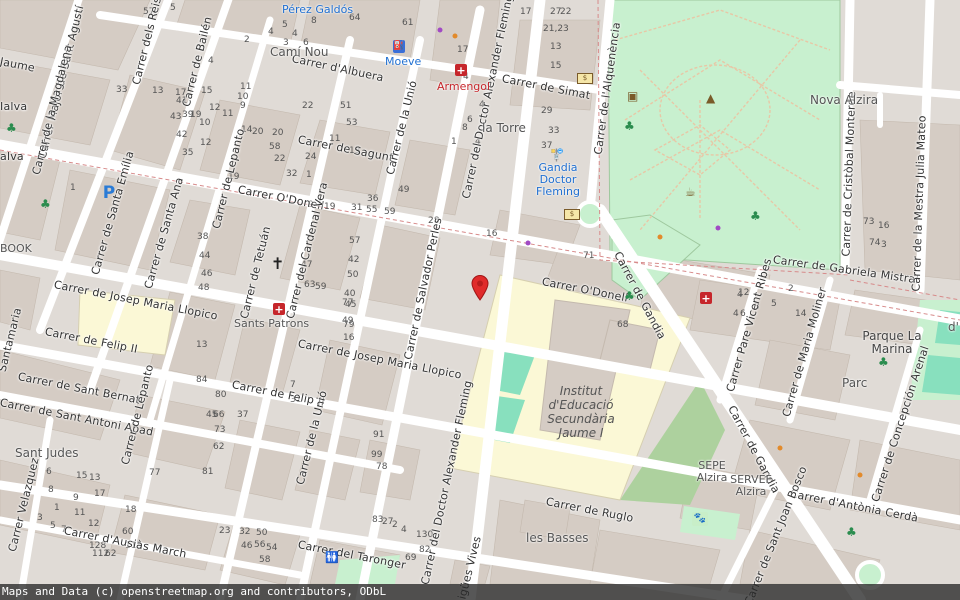 This screenshot has width=960, height=600. What do you see at coordinates (404, 190) in the screenshot?
I see `house-number: 49` at bounding box center [404, 190].